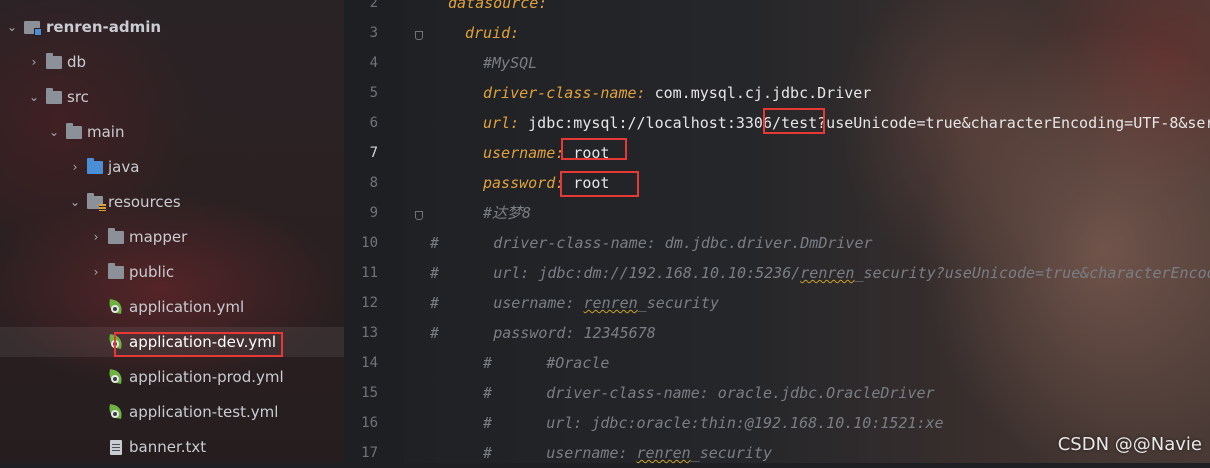 The height and width of the screenshot is (468, 1210). What do you see at coordinates (1032, 273) in the screenshot?
I see `yaml-comment: _security?useUnicode=true&characterEncod` at bounding box center [1032, 273].